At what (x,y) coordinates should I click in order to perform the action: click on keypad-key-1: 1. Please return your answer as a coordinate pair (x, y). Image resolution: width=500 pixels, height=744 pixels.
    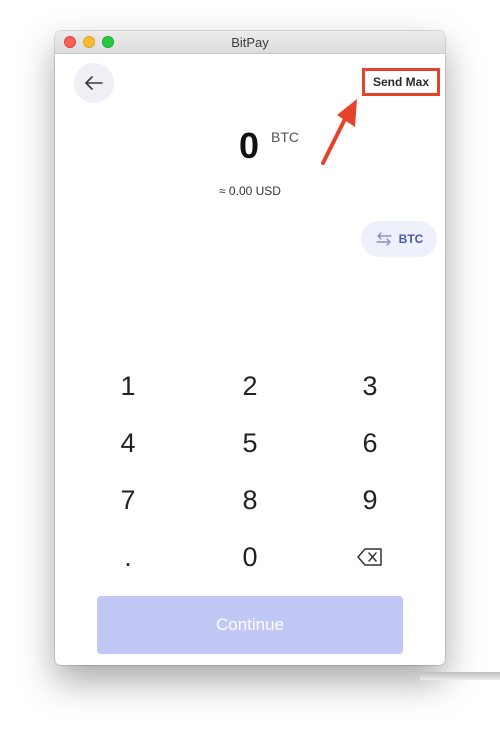
    Looking at the image, I should click on (128, 386).